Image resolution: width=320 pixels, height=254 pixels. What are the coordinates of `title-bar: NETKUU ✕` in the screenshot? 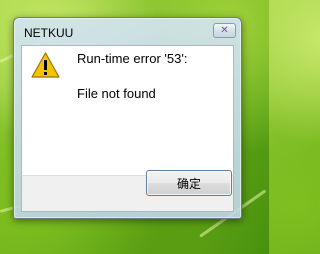 It's located at (127, 31).